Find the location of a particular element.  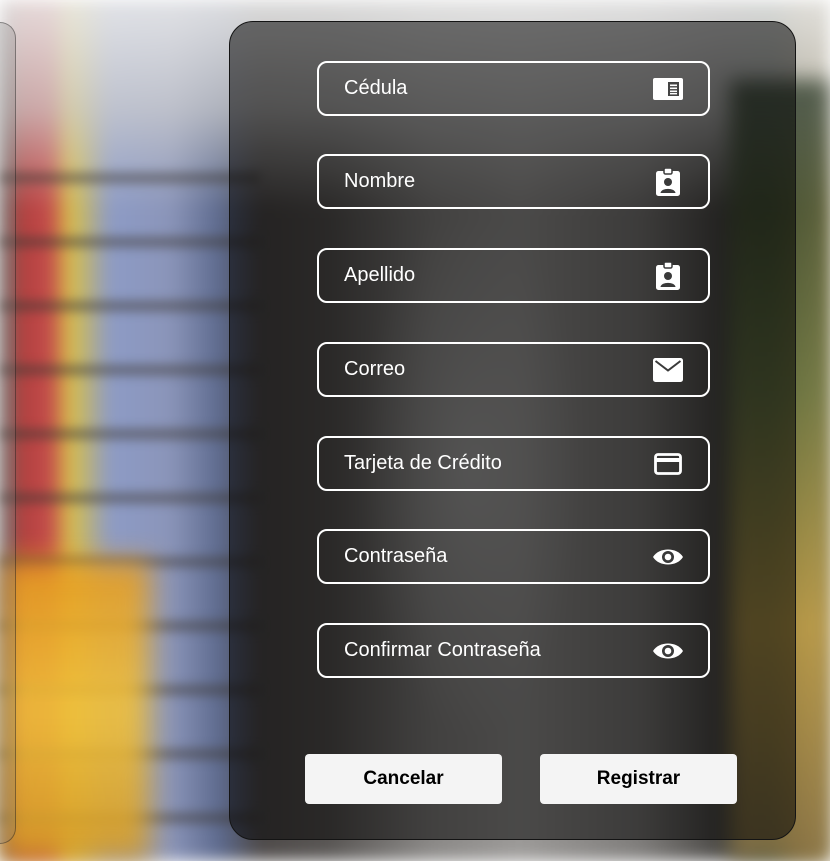

confirm-password-field: Confirmar Contraseña is located at coordinates (513, 650).